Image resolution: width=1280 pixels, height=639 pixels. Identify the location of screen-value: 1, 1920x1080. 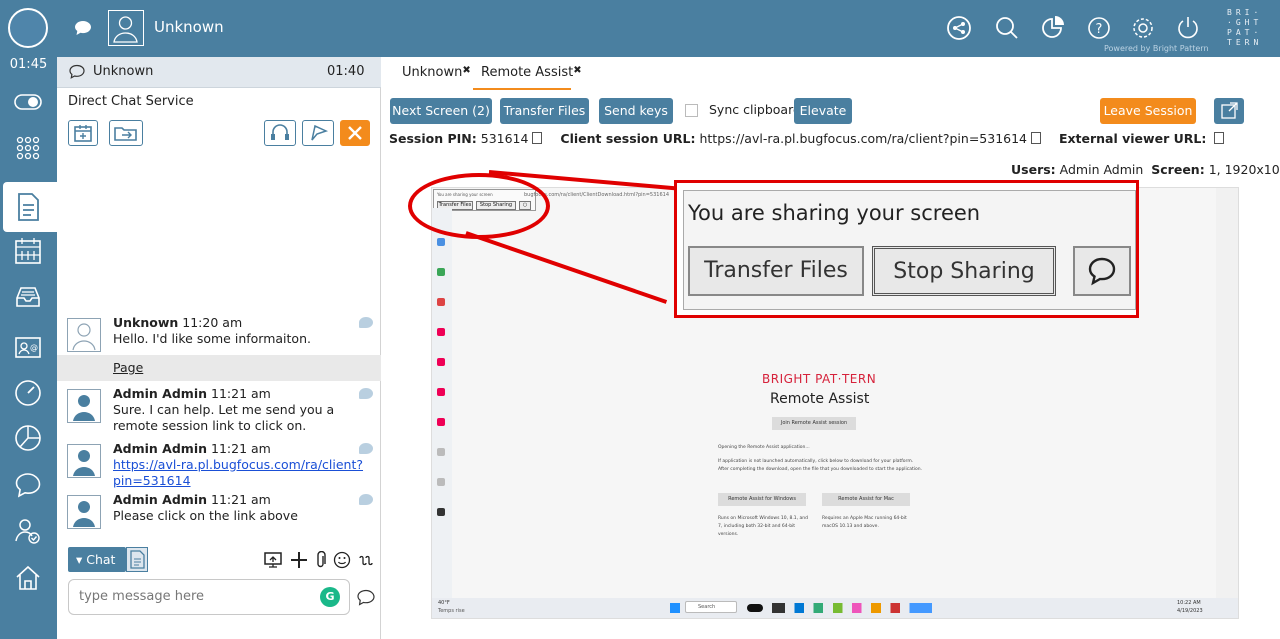
(1244, 169).